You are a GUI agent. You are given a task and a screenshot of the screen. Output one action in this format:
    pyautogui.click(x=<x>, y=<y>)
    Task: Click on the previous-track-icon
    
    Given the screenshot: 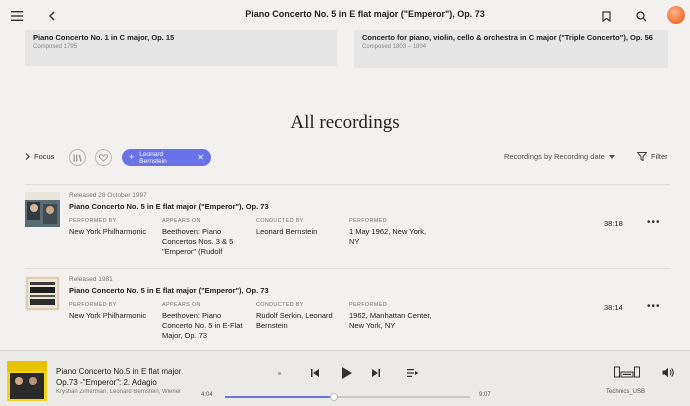 What is the action you would take?
    pyautogui.click(x=315, y=373)
    